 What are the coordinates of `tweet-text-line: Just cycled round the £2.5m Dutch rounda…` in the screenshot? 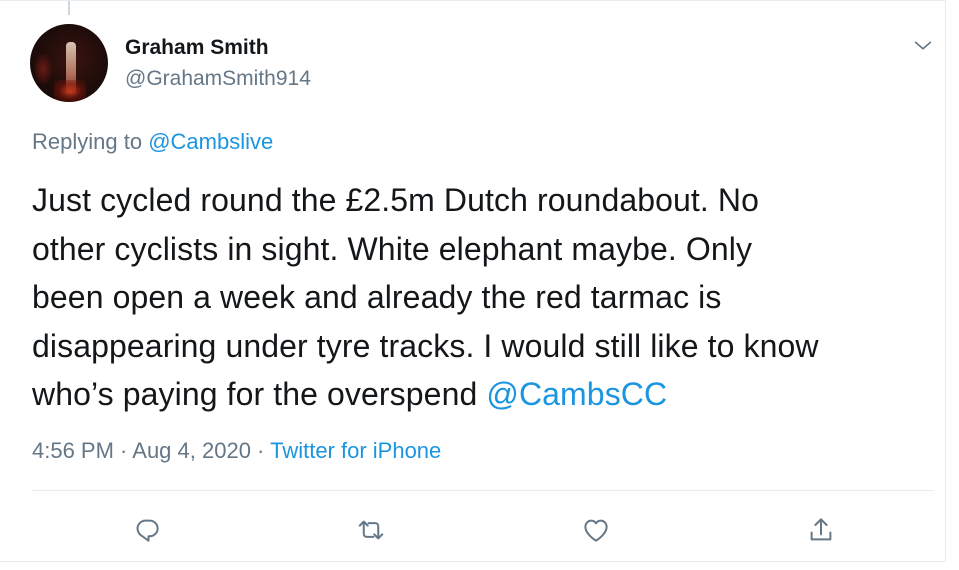 It's located at (396, 200).